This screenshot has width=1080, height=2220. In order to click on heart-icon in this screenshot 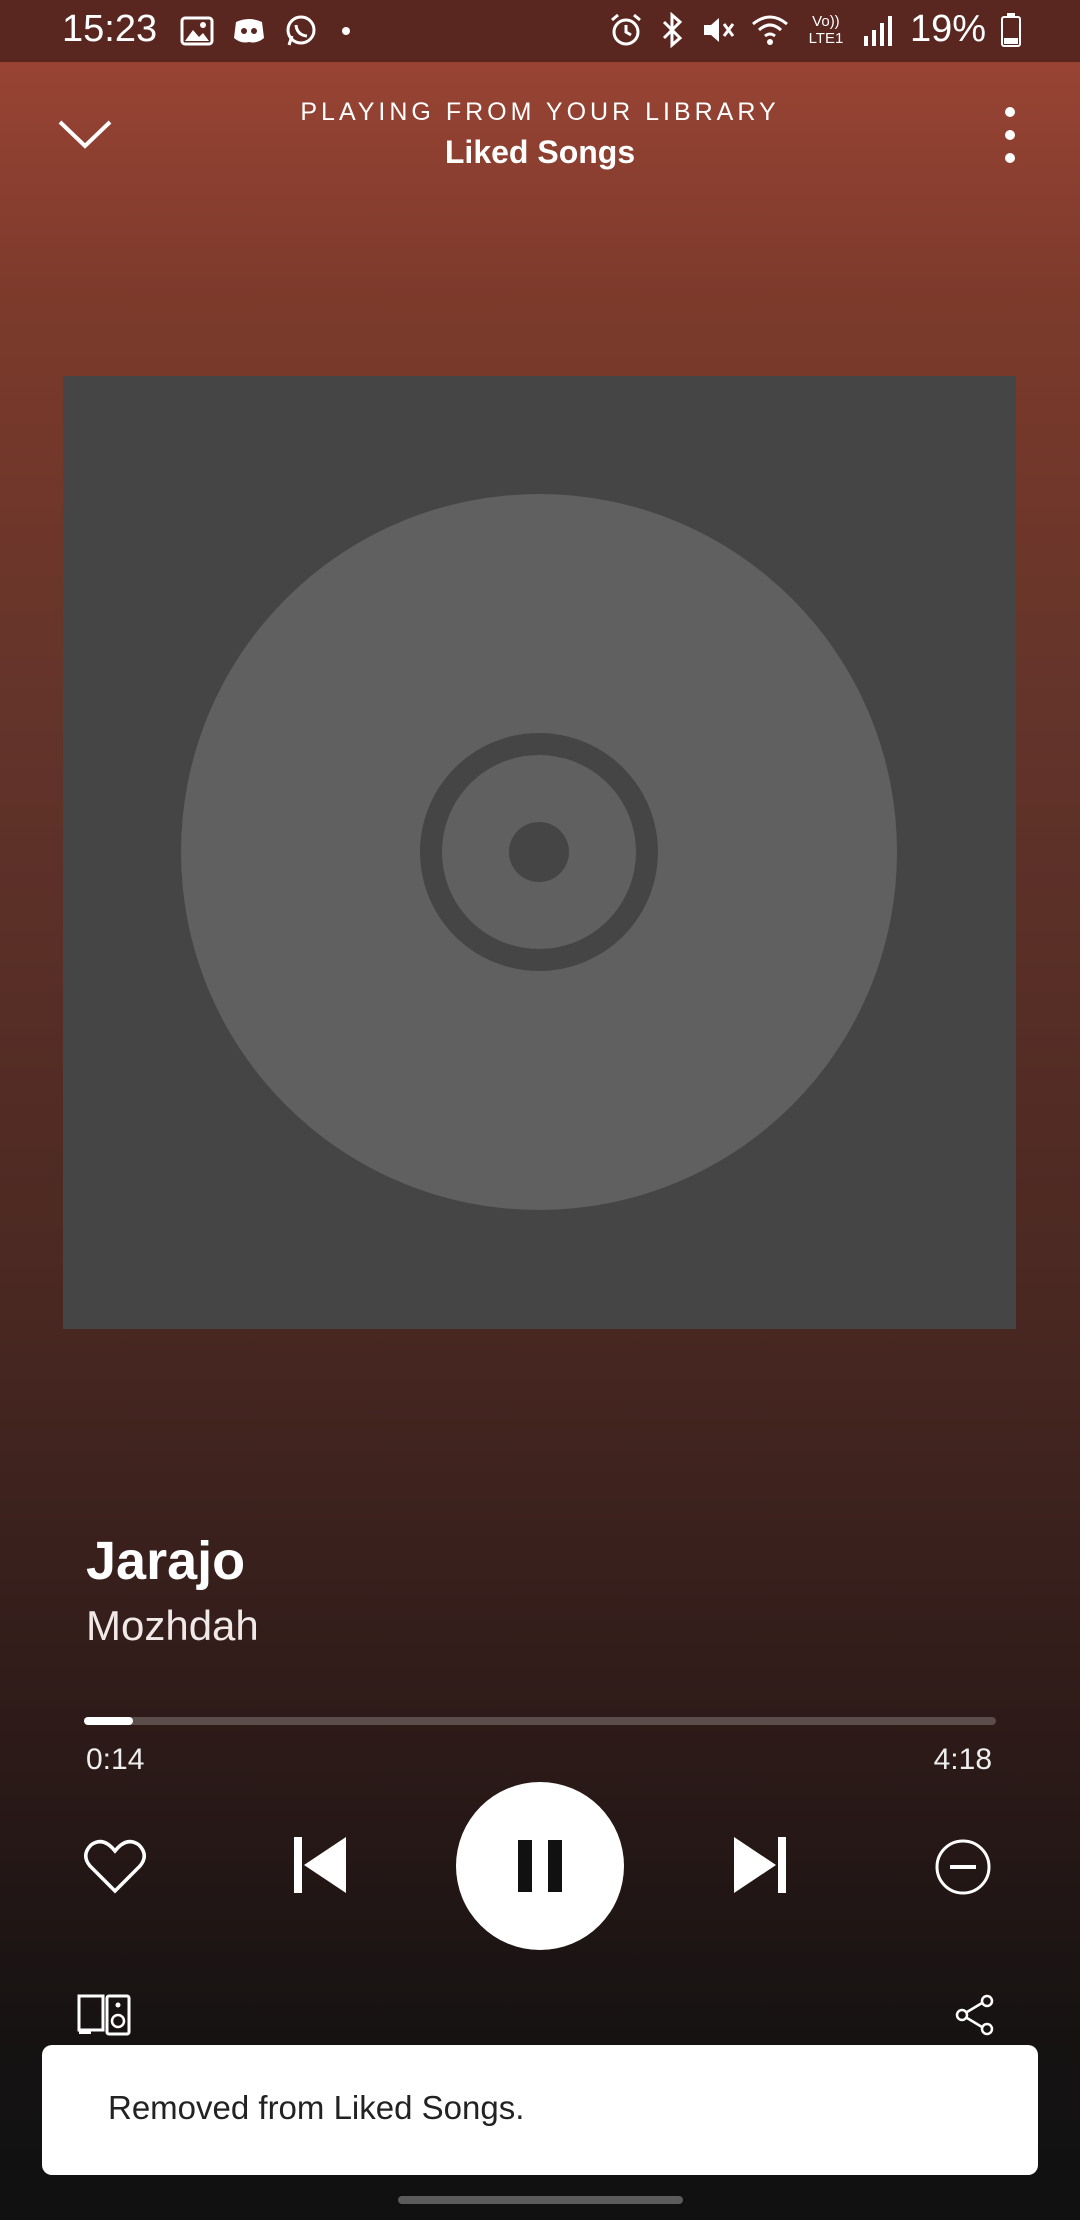, I will do `click(115, 1866)`.